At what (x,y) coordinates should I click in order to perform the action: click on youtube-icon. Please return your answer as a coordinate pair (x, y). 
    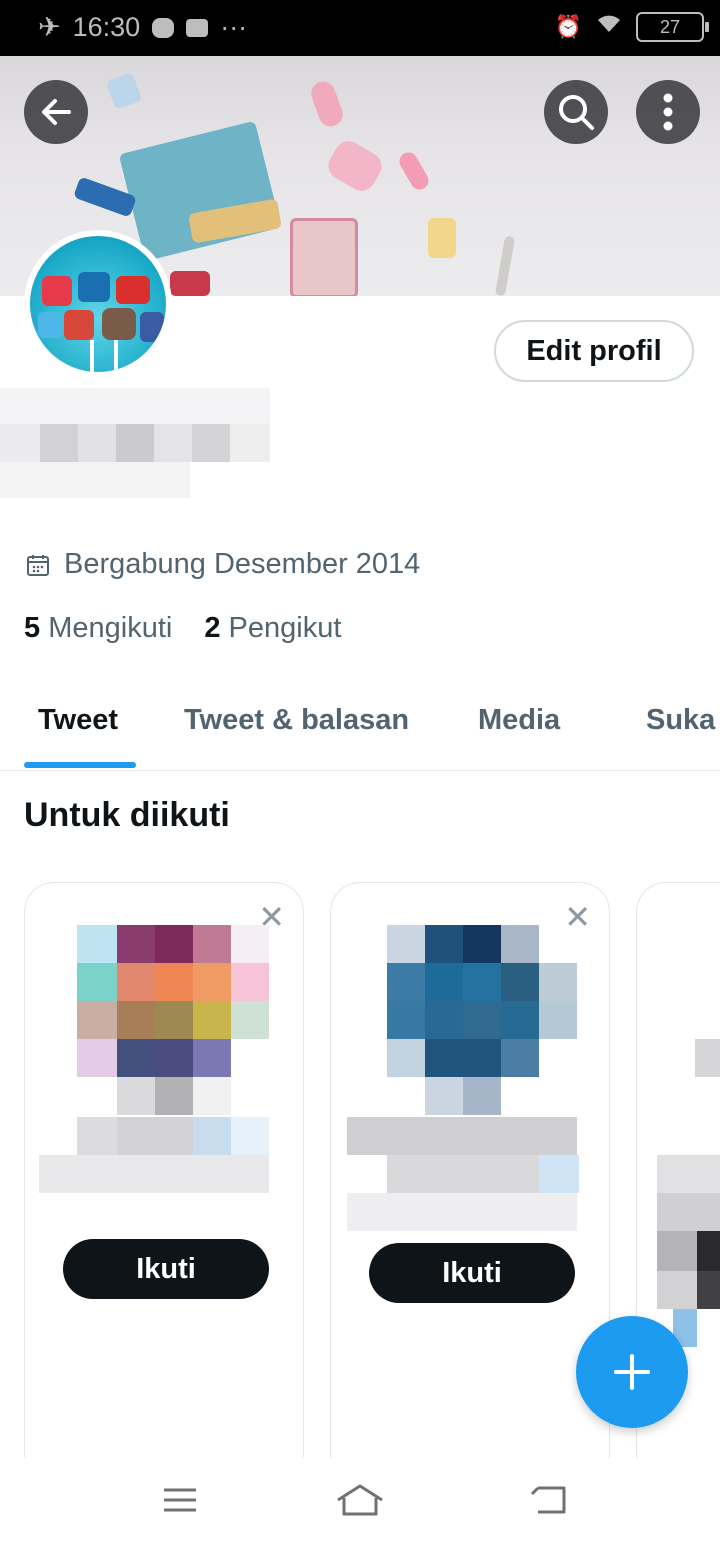
    Looking at the image, I should click on (197, 27).